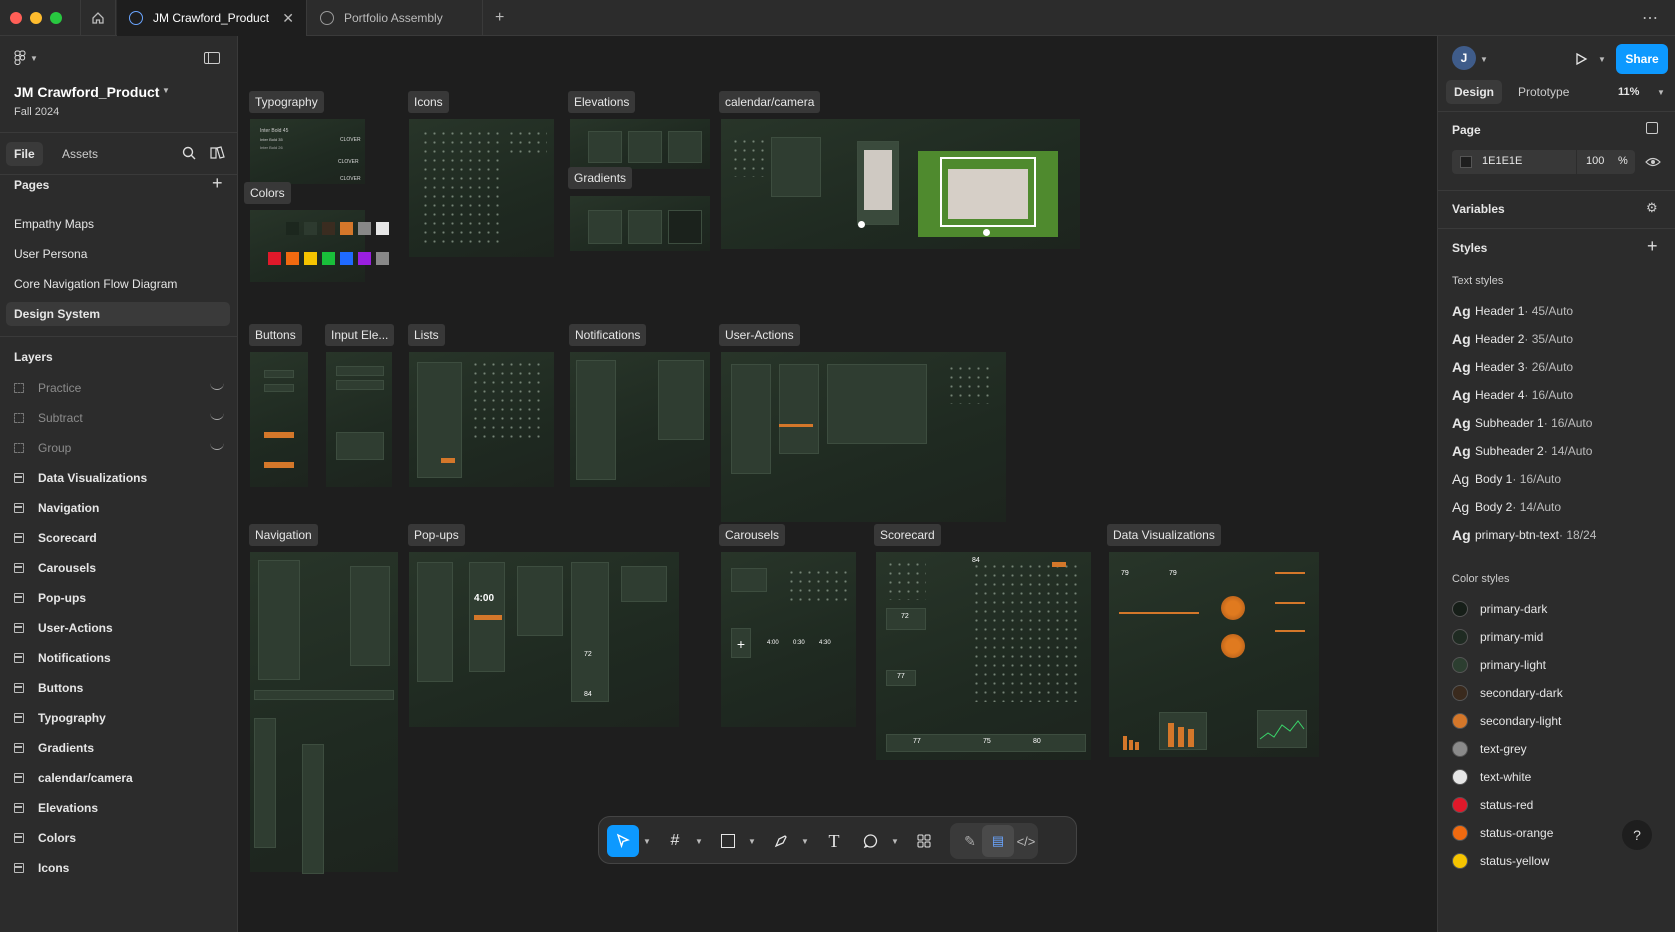 This screenshot has width=1675, height=932. What do you see at coordinates (1652, 18) in the screenshot?
I see `more-options-icon: ⋯` at bounding box center [1652, 18].